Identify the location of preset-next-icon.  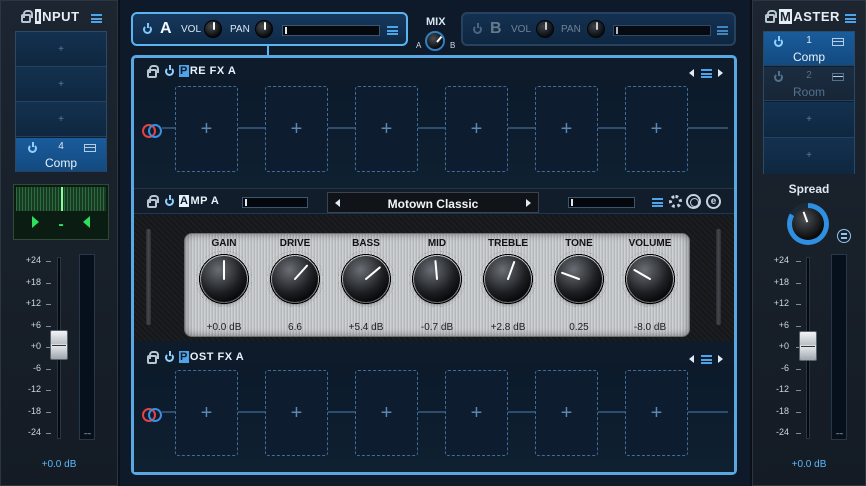
(528, 203).